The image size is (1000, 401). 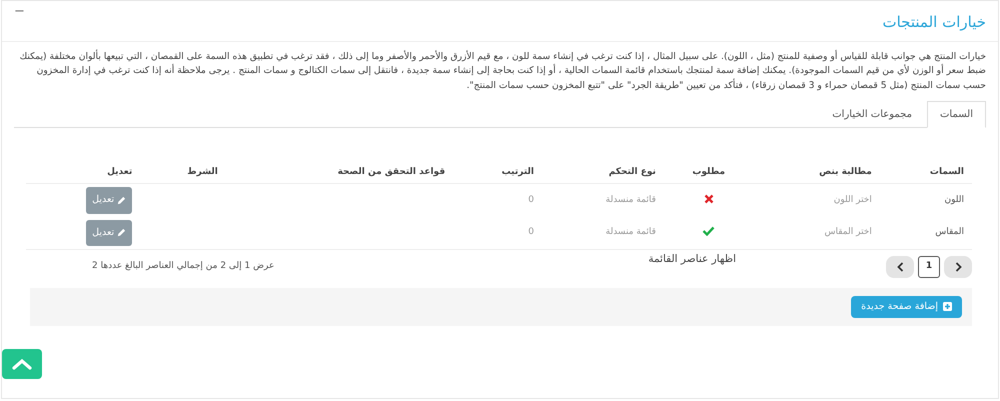 What do you see at coordinates (906, 307) in the screenshot?
I see `add-page-button: إضافة صفحة جديدة` at bounding box center [906, 307].